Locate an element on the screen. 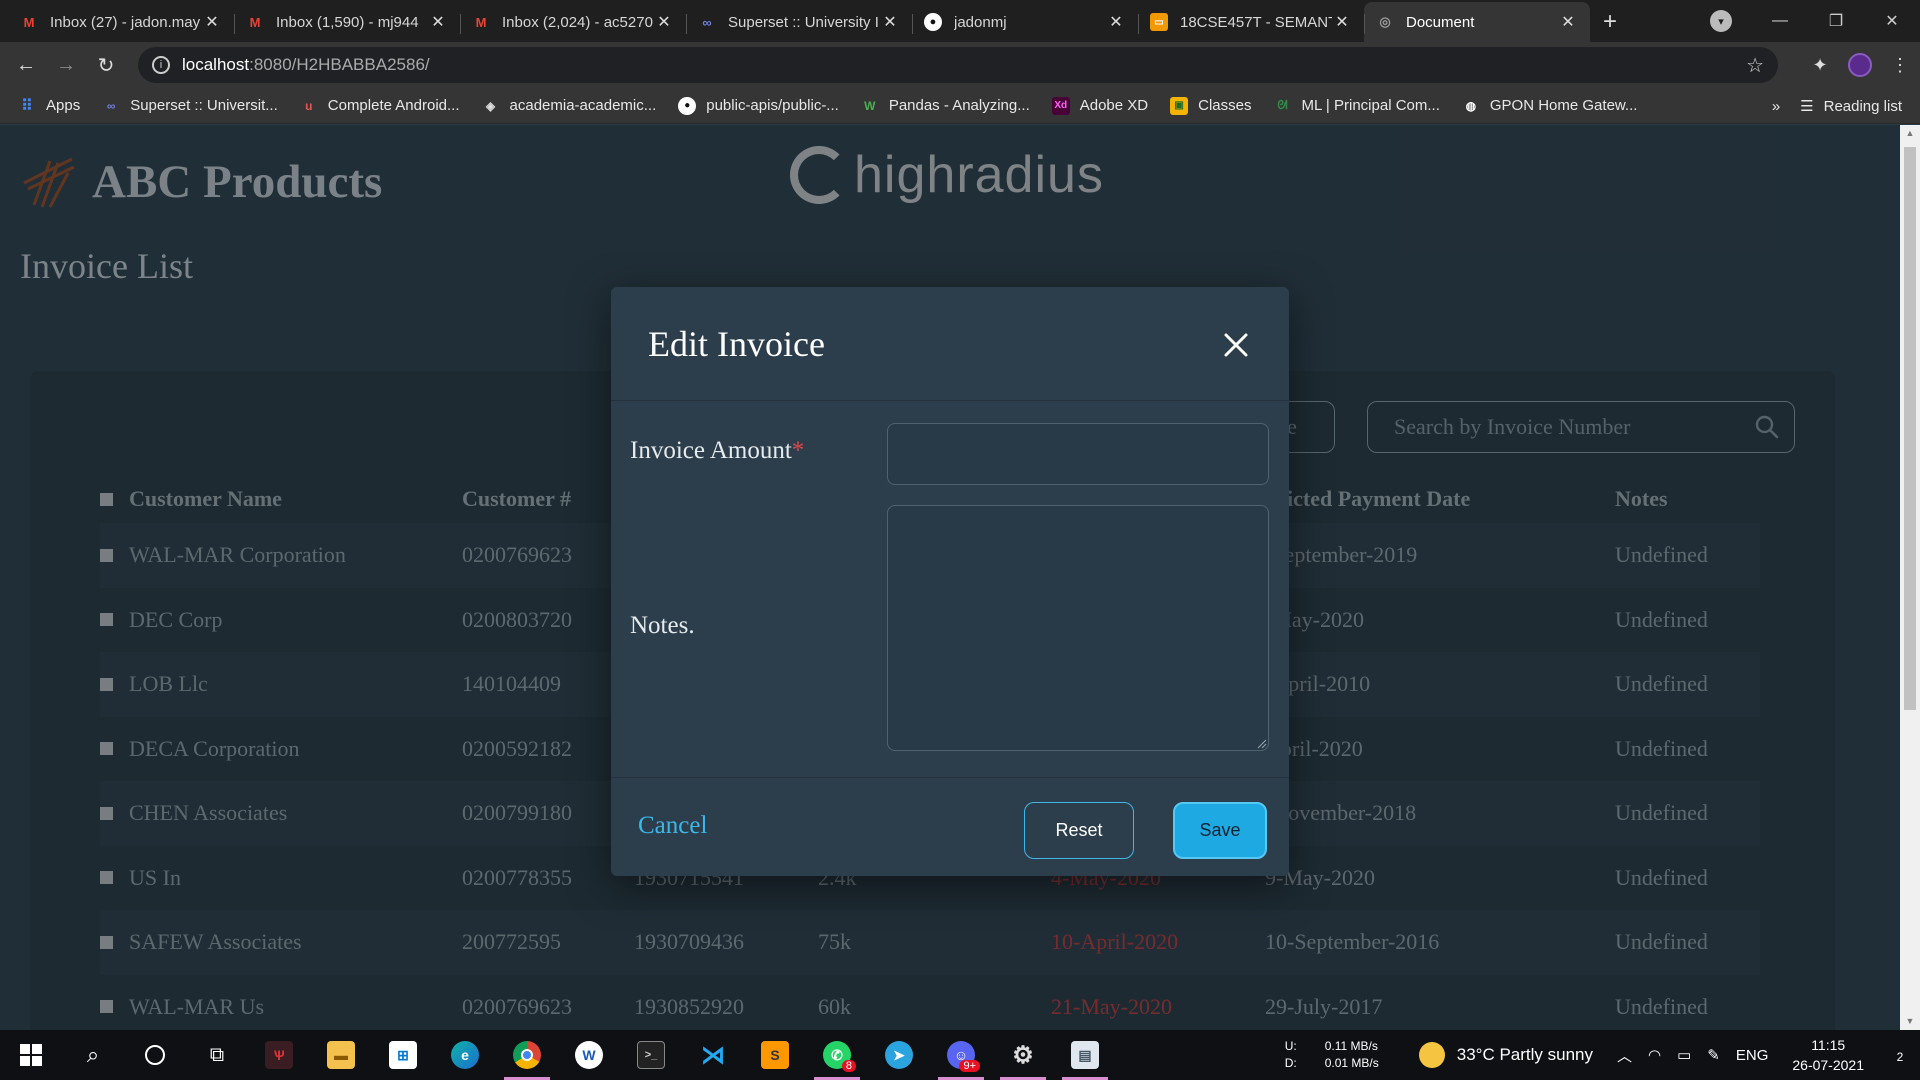 The image size is (1920, 1080). bookmark-apps: ⠿ Apps is located at coordinates (49, 106).